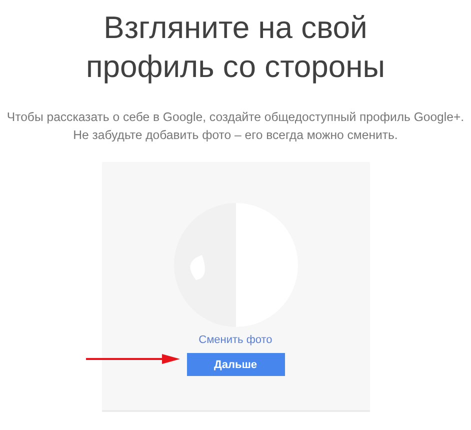 Image resolution: width=471 pixels, height=430 pixels. Describe the element at coordinates (235, 117) in the screenshot. I see `description-text: Чтобы рассказать о себе в Google, создайте общедоступный профиль Google+.` at that location.